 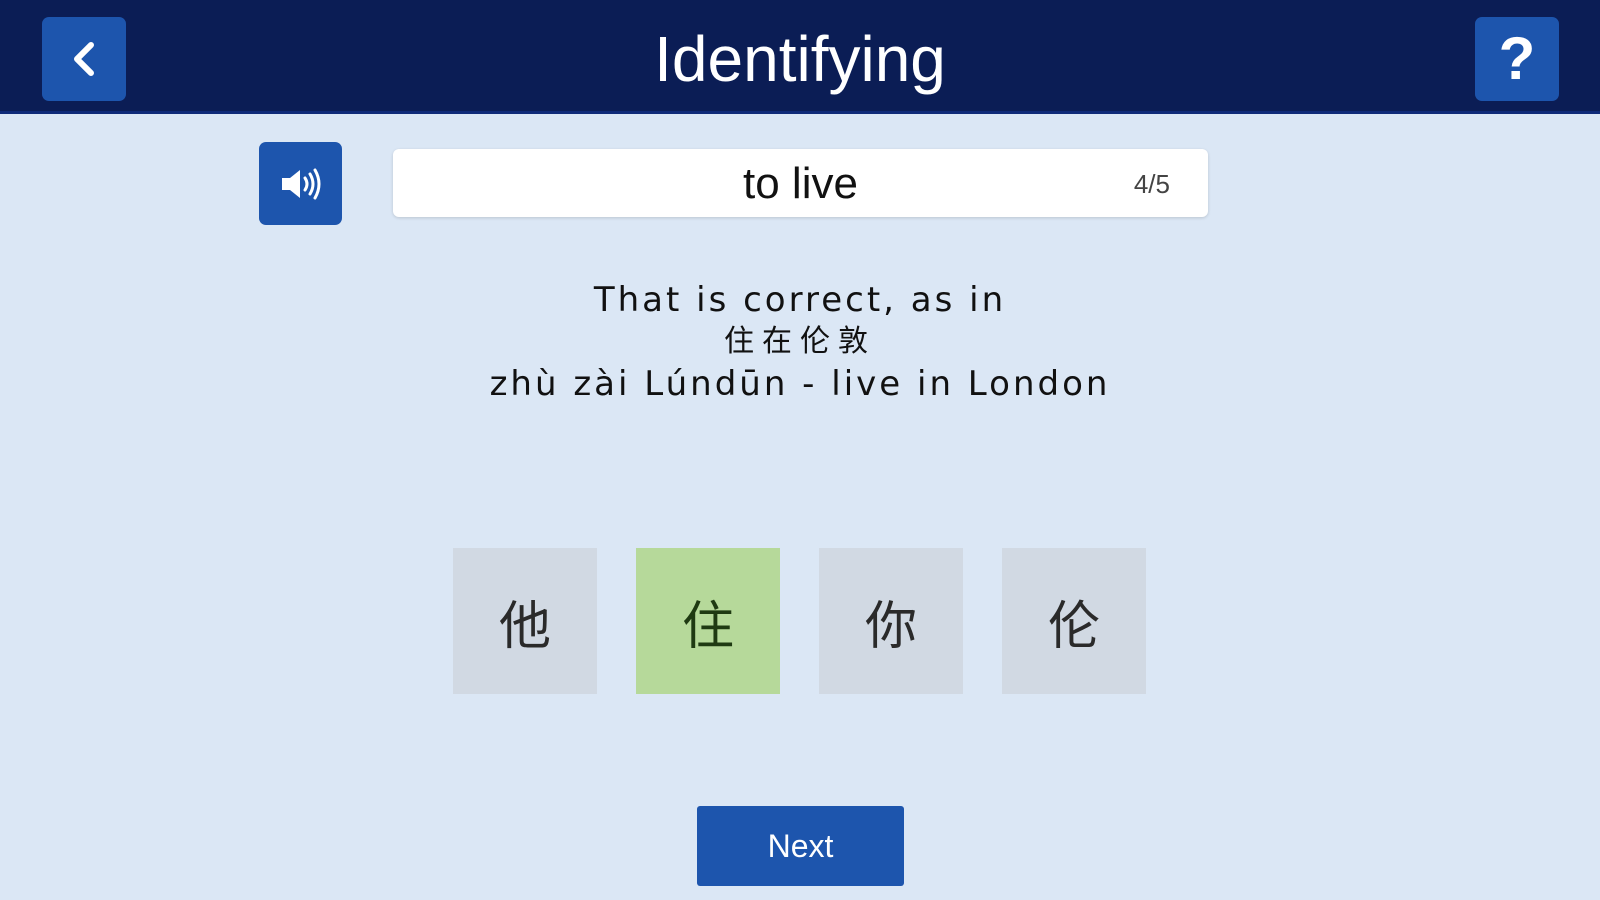 I want to click on choice-tile: 他, so click(x=525, y=621).